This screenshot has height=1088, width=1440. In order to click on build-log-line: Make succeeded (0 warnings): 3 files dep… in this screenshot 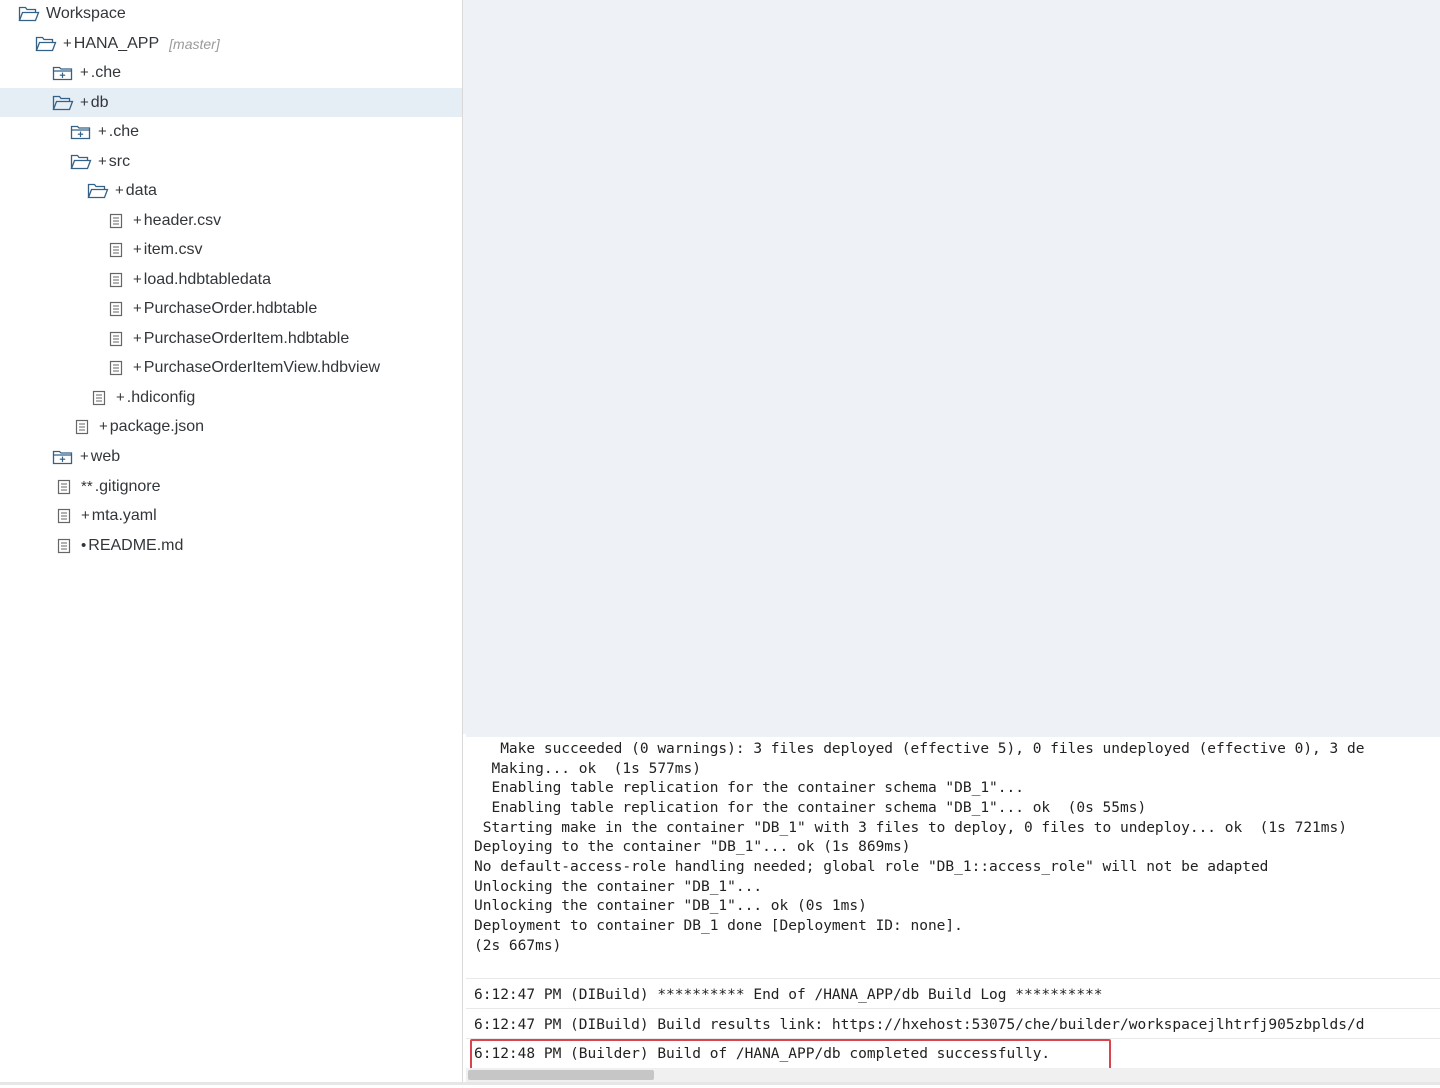, I will do `click(919, 749)`.